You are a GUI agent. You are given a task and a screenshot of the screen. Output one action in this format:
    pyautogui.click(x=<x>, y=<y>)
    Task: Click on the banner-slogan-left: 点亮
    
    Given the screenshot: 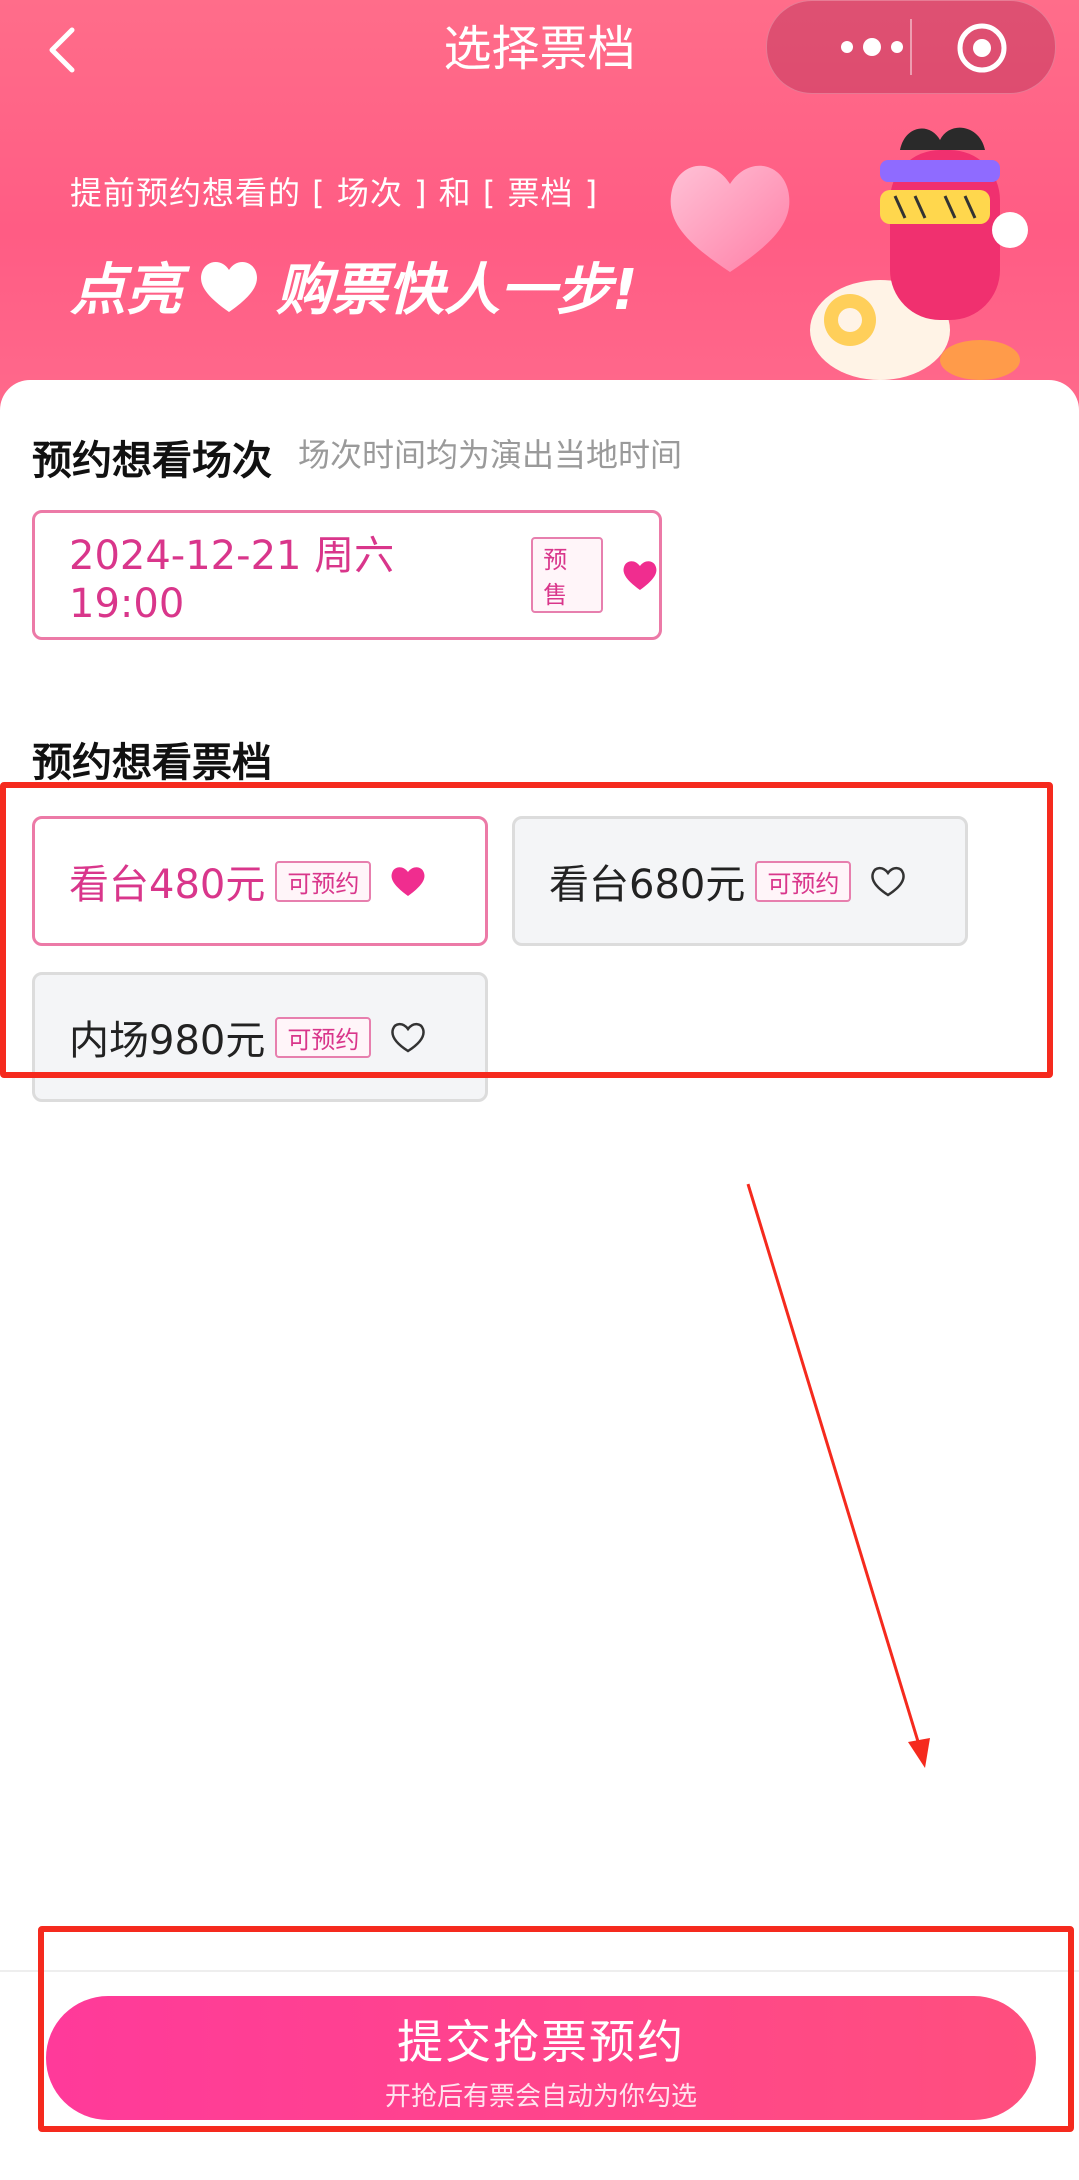 What is the action you would take?
    pyautogui.click(x=126, y=290)
    